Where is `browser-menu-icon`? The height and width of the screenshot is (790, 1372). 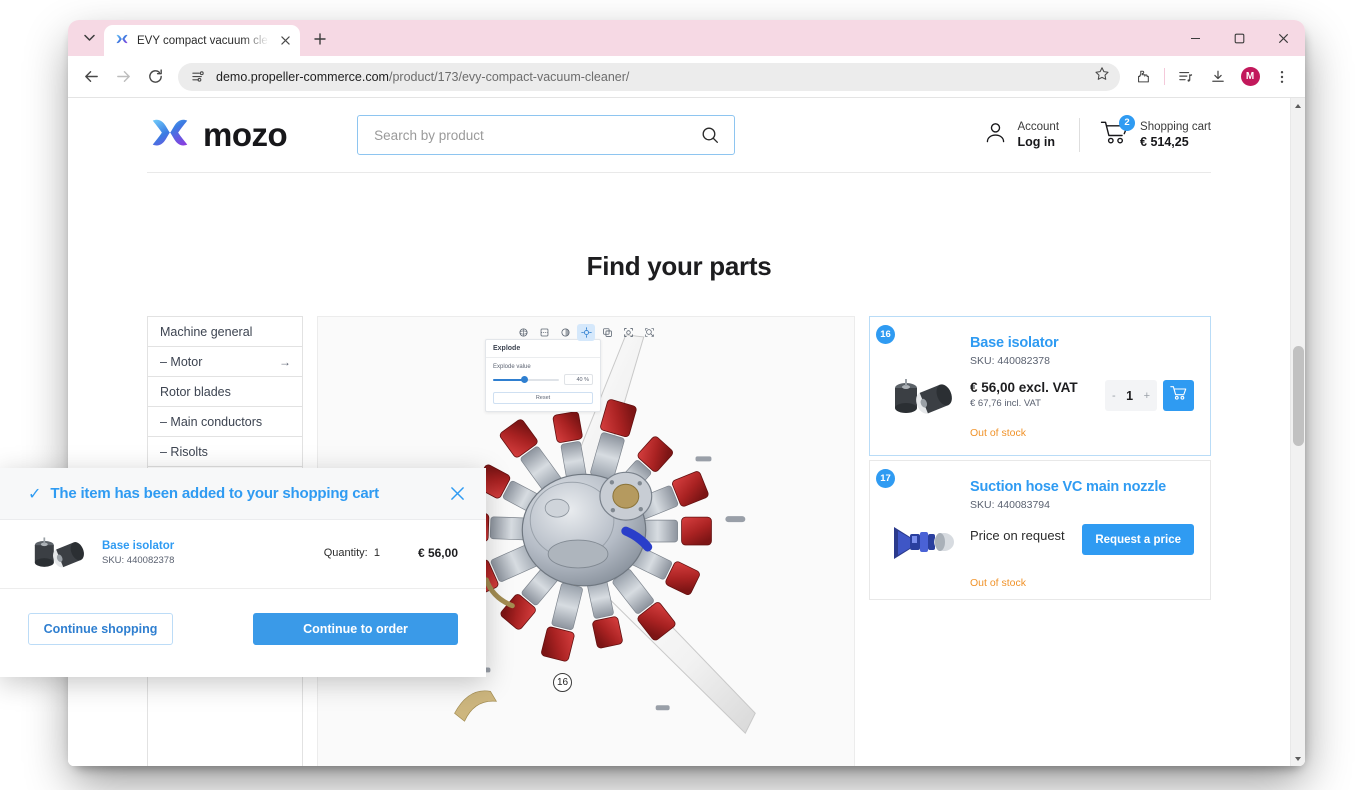 browser-menu-icon is located at coordinates (1282, 77).